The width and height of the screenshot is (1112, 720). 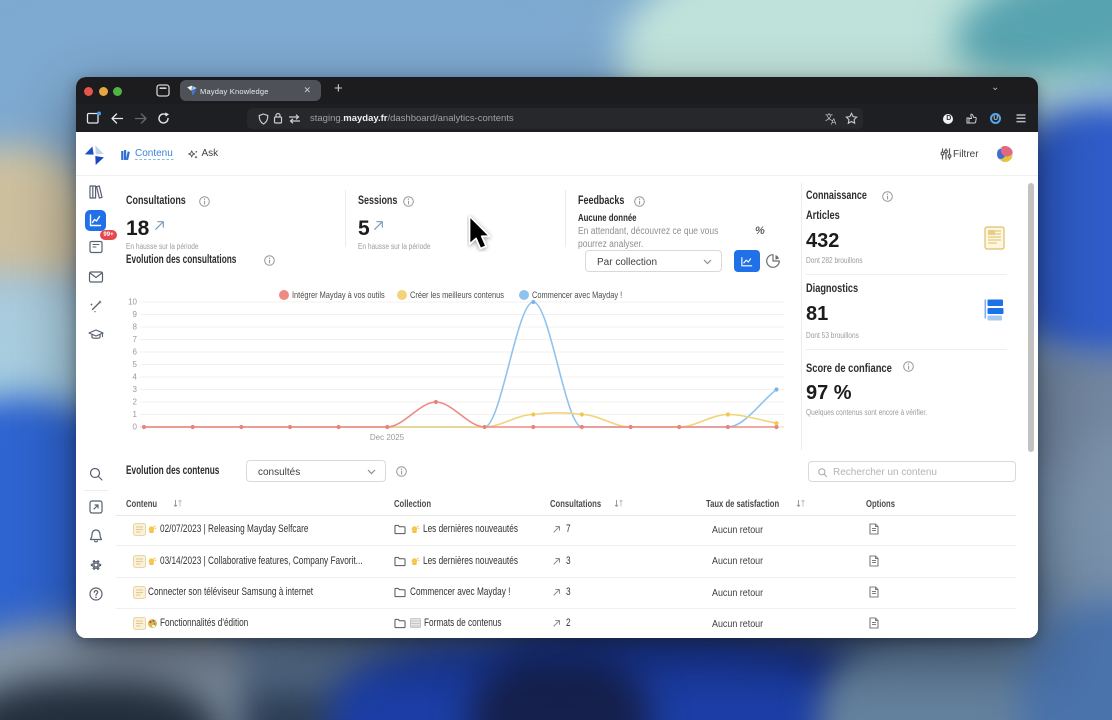 I want to click on svg-text: 4, so click(x=135, y=377).